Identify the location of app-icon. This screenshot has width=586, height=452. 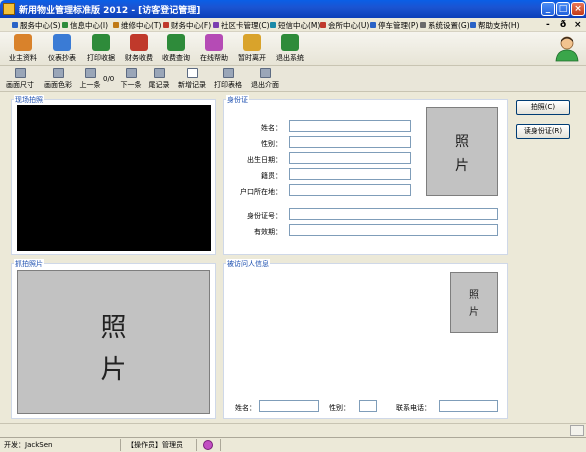
(9, 9).